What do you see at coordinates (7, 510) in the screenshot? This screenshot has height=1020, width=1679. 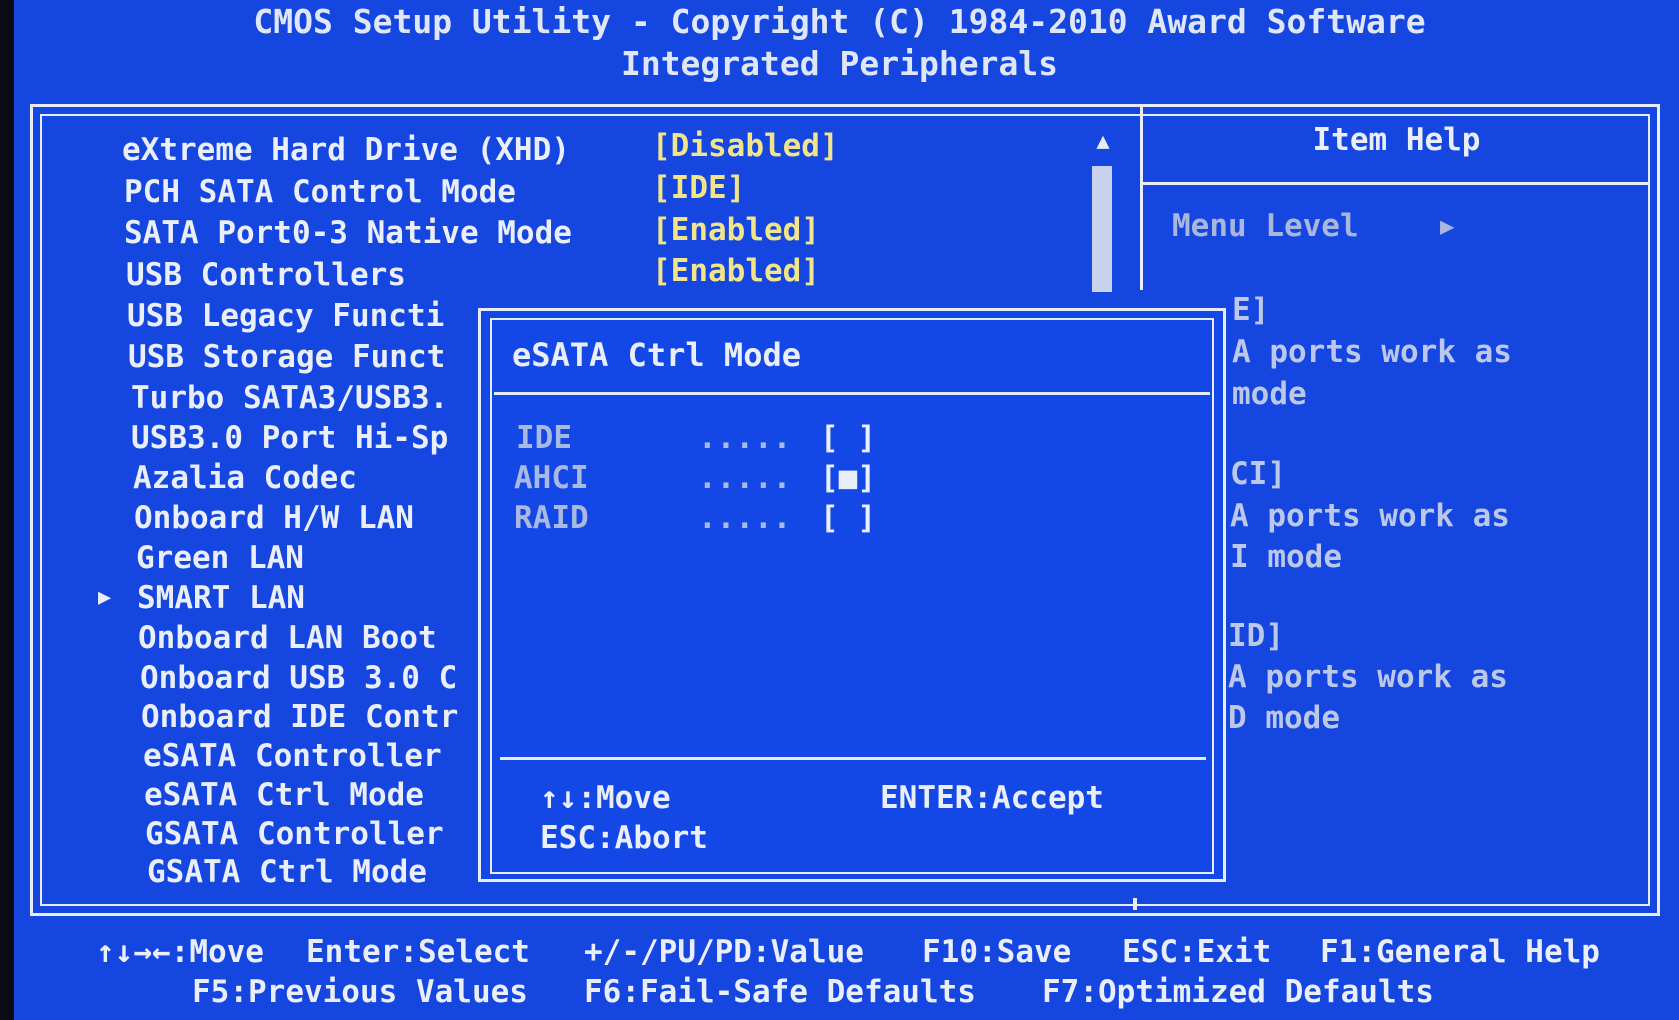 I see `monitor-bezel` at bounding box center [7, 510].